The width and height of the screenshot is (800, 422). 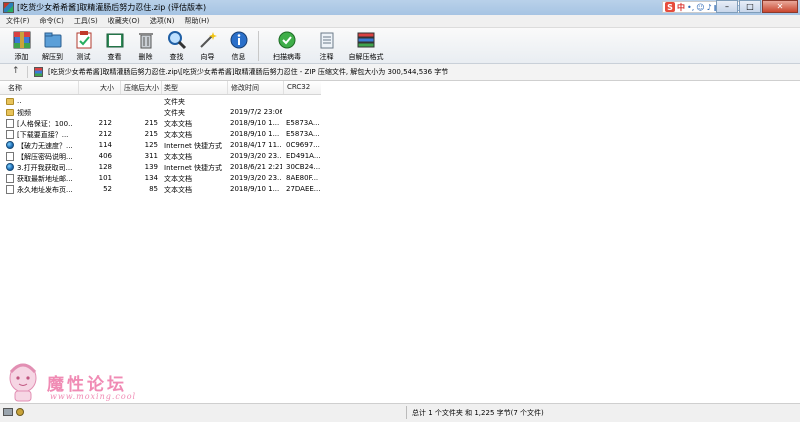 What do you see at coordinates (366, 46) in the screenshot?
I see `sfx-button: 自解压格式` at bounding box center [366, 46].